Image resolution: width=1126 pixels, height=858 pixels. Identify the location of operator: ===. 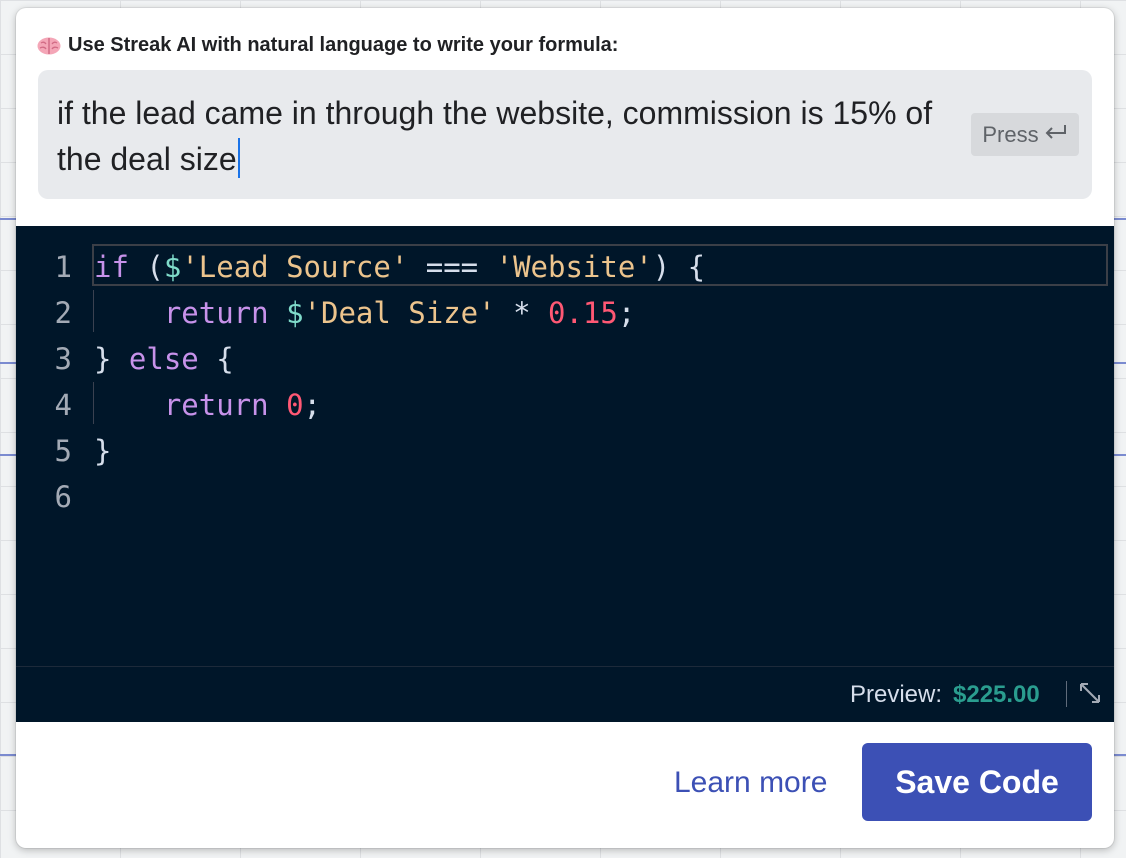
(452, 267).